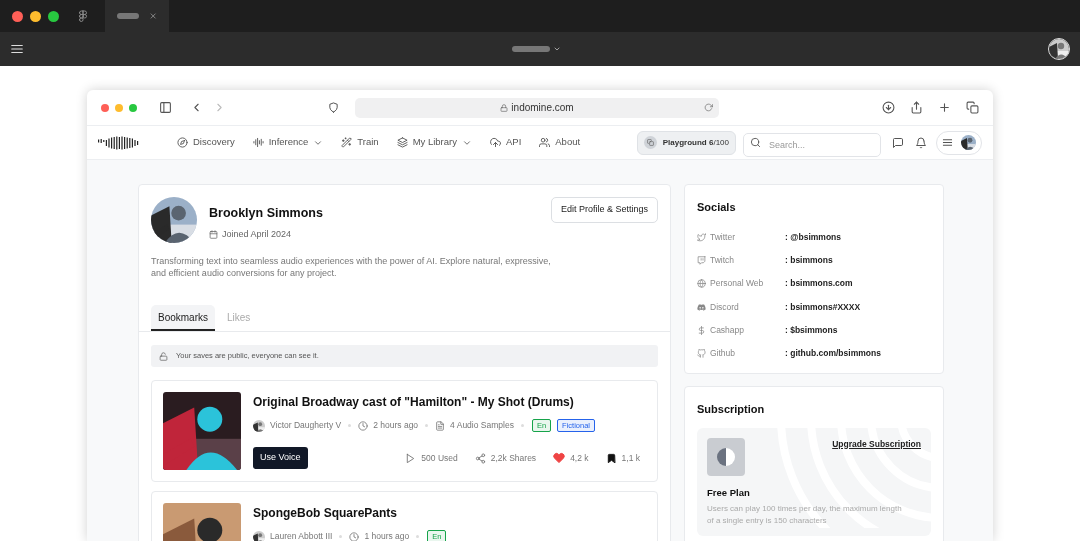 This screenshot has height=541, width=1080. Describe the element at coordinates (326, 513) in the screenshot. I see `voice-title: SpongeBob SquarePants` at that location.